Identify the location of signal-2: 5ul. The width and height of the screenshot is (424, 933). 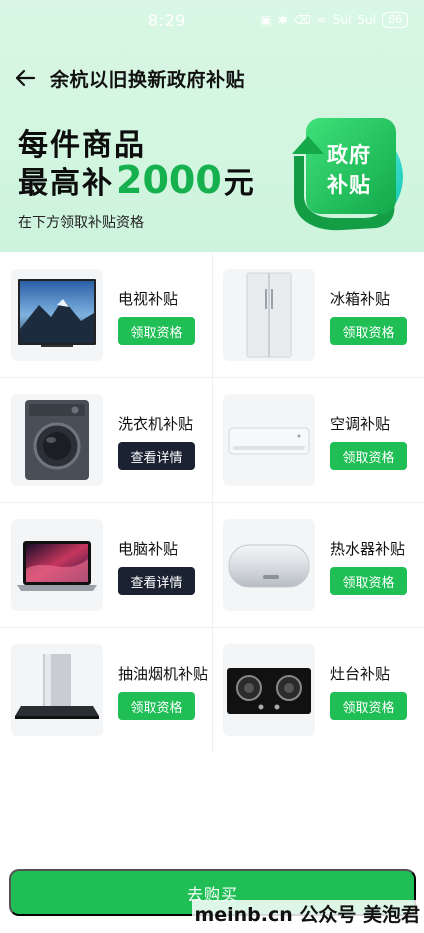
(366, 20).